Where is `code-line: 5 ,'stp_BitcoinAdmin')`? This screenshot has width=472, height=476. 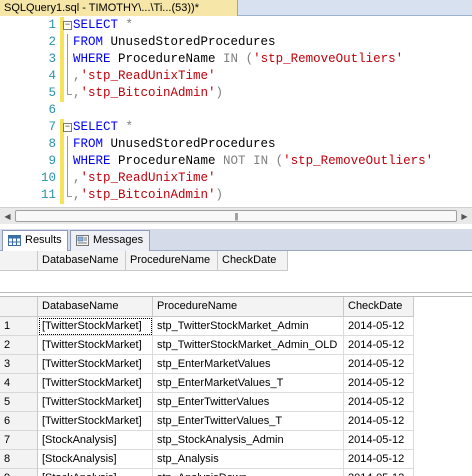
code-line: 5 ,'stp_BitcoinAdmin') is located at coordinates (236, 93).